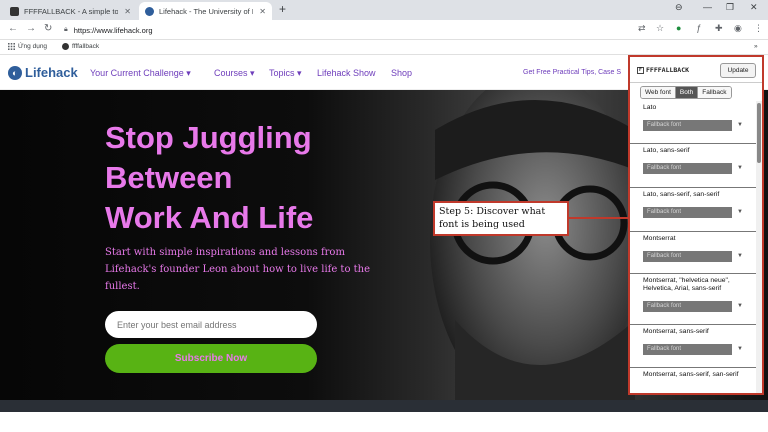  Describe the element at coordinates (707, 7) in the screenshot. I see `minimize-icon: —` at that location.